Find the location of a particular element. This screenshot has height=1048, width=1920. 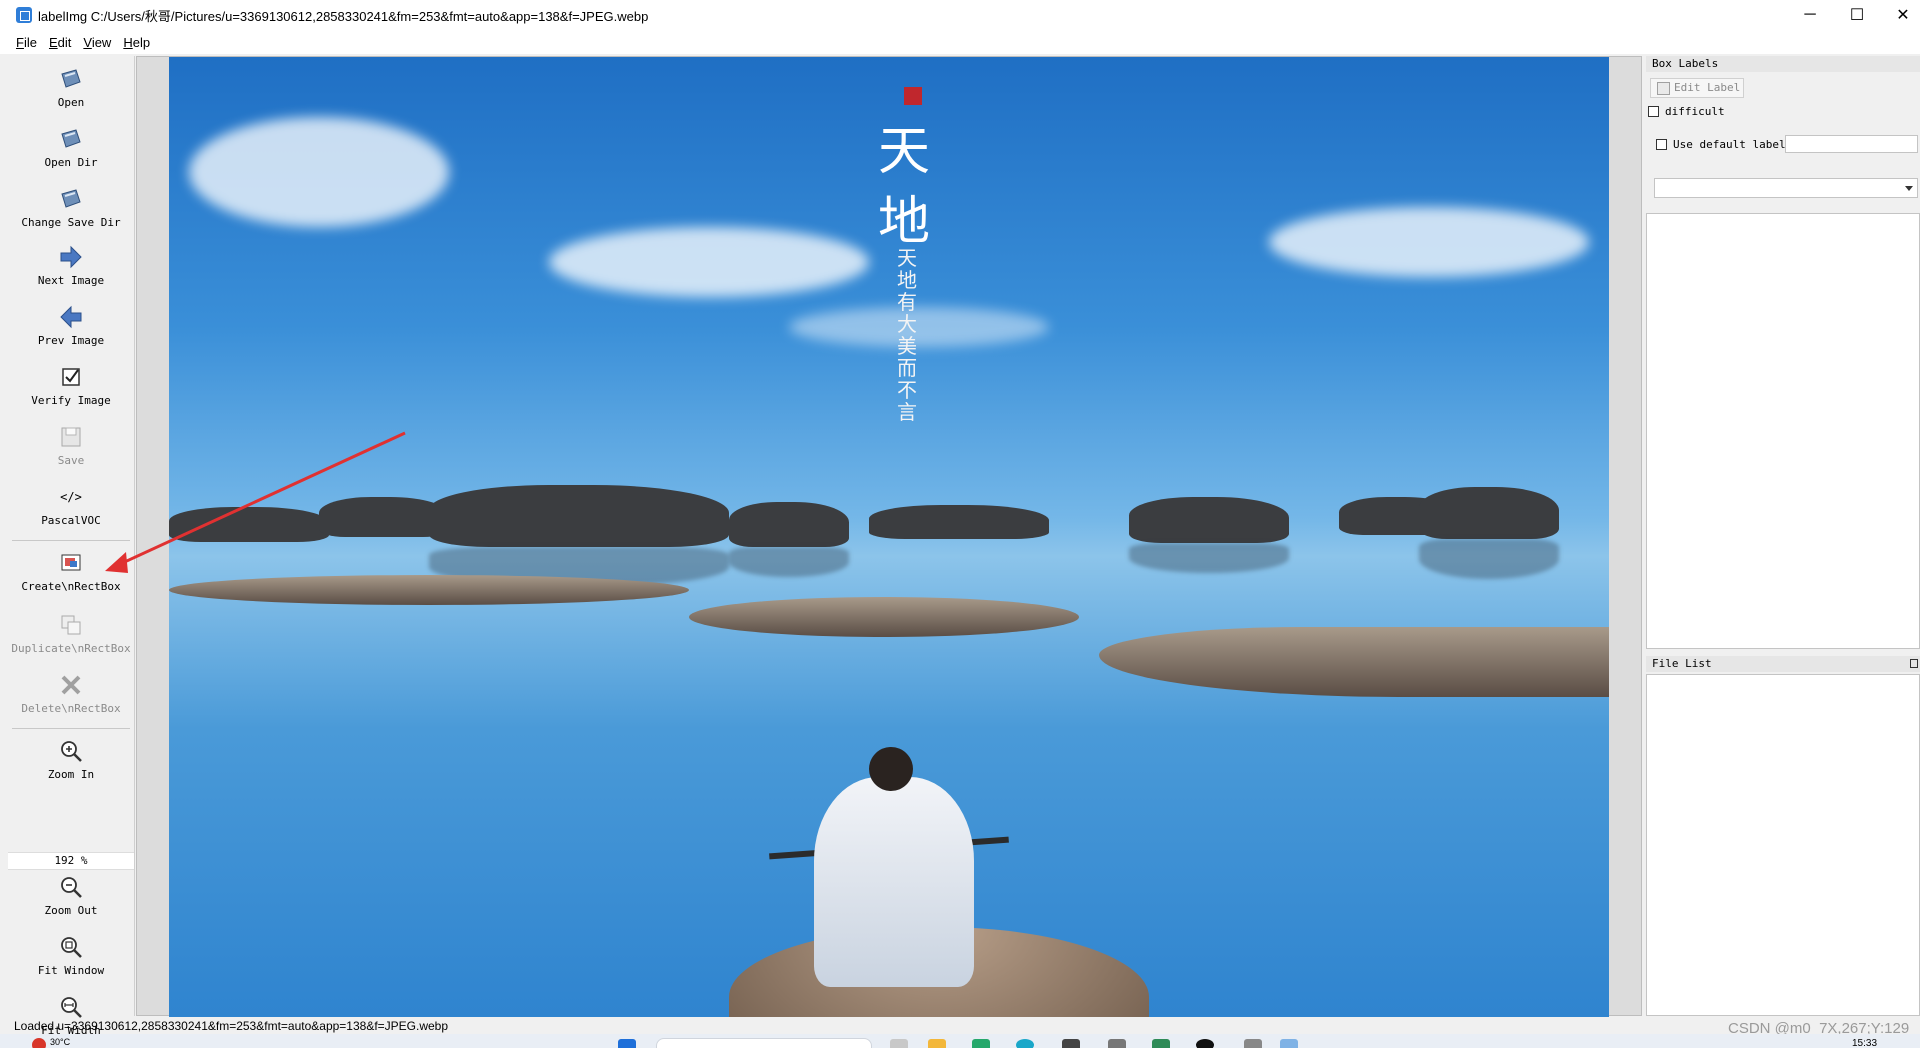

default-label-input is located at coordinates (1851, 144).